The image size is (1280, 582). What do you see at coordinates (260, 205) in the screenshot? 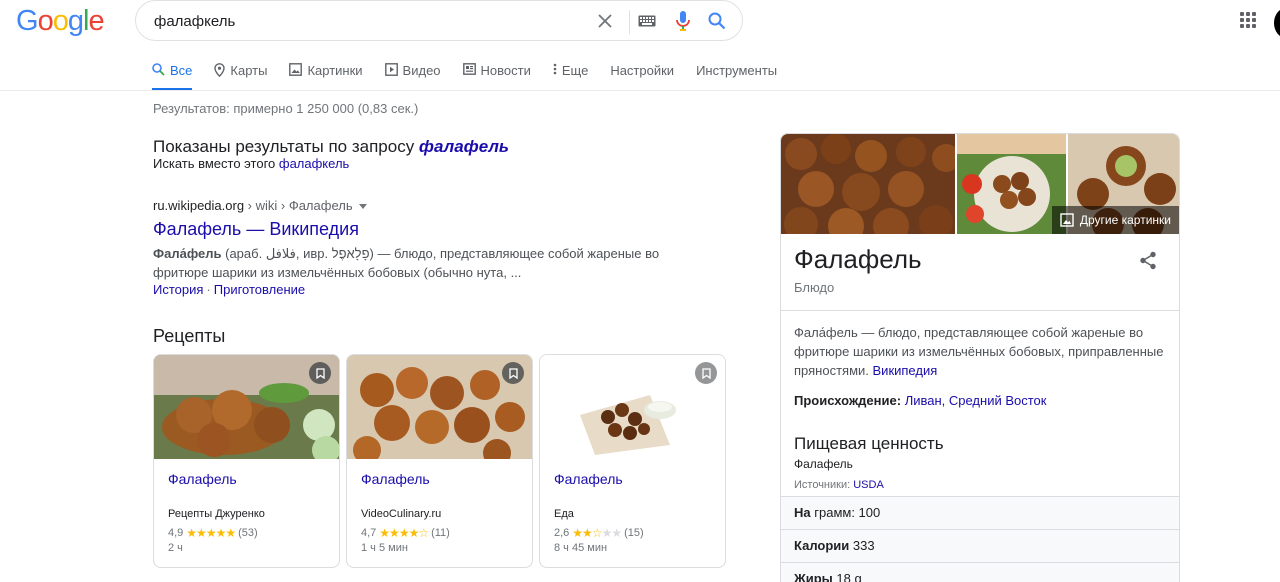
I see `breadcrumb: ru.wikipedia.org › wiki › Фалафель` at bounding box center [260, 205].